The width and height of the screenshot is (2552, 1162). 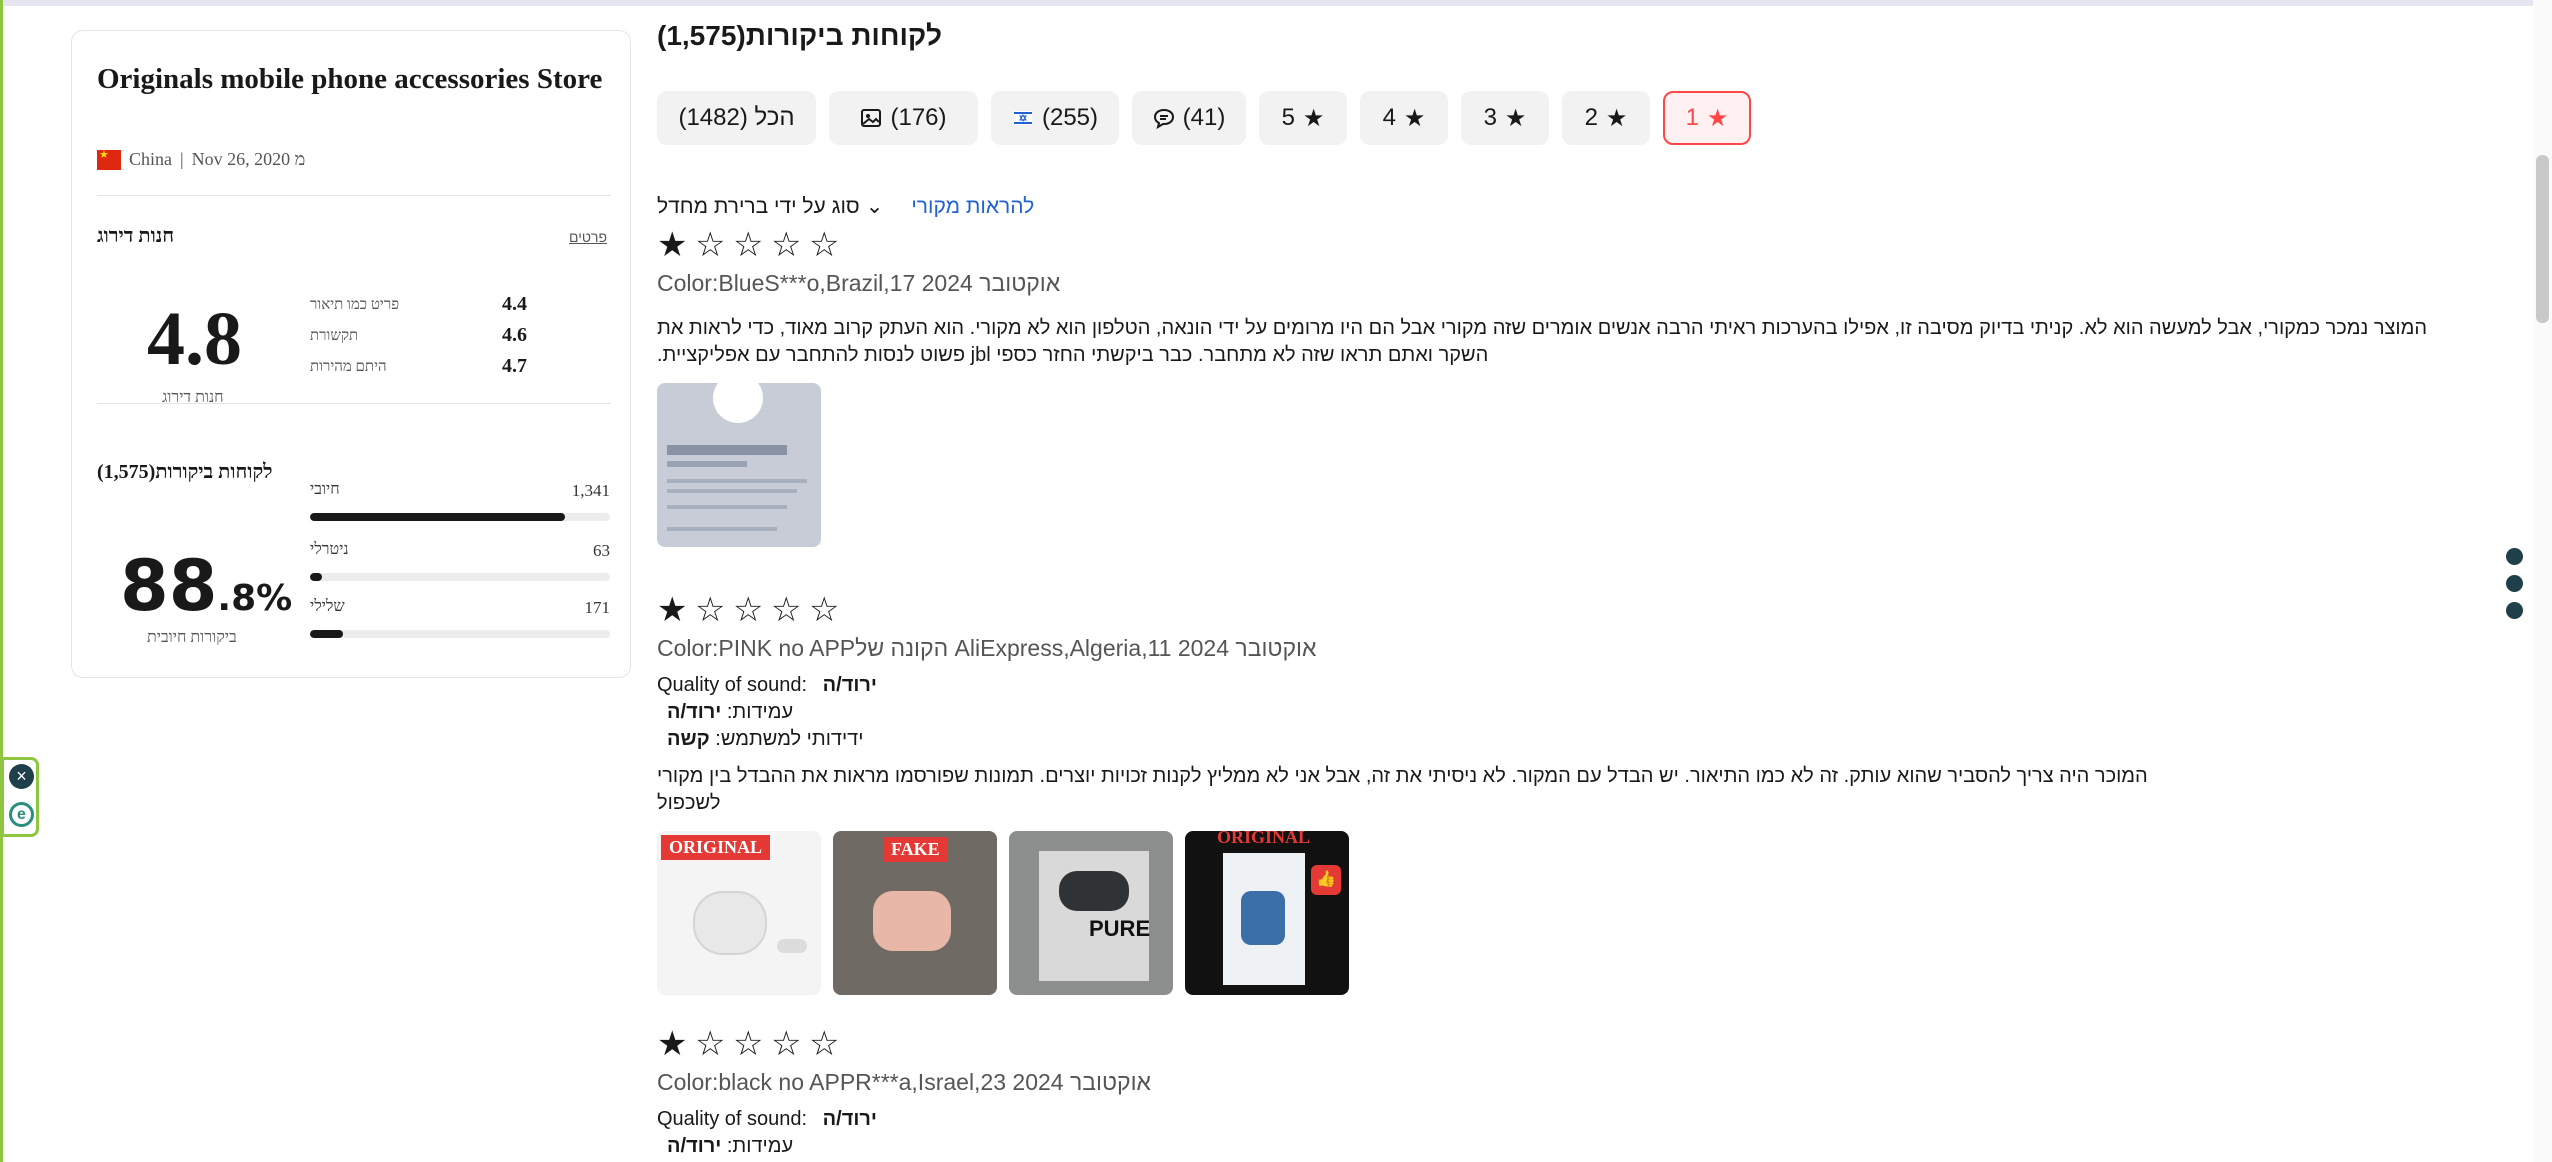 What do you see at coordinates (597, 607) in the screenshot?
I see `sentiment-count: 171` at bounding box center [597, 607].